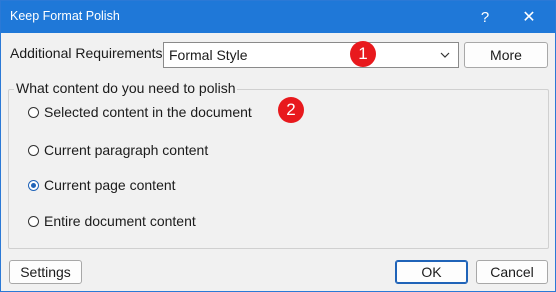 The height and width of the screenshot is (292, 556). I want to click on style-dropdown-value: Formal Style, so click(208, 55).